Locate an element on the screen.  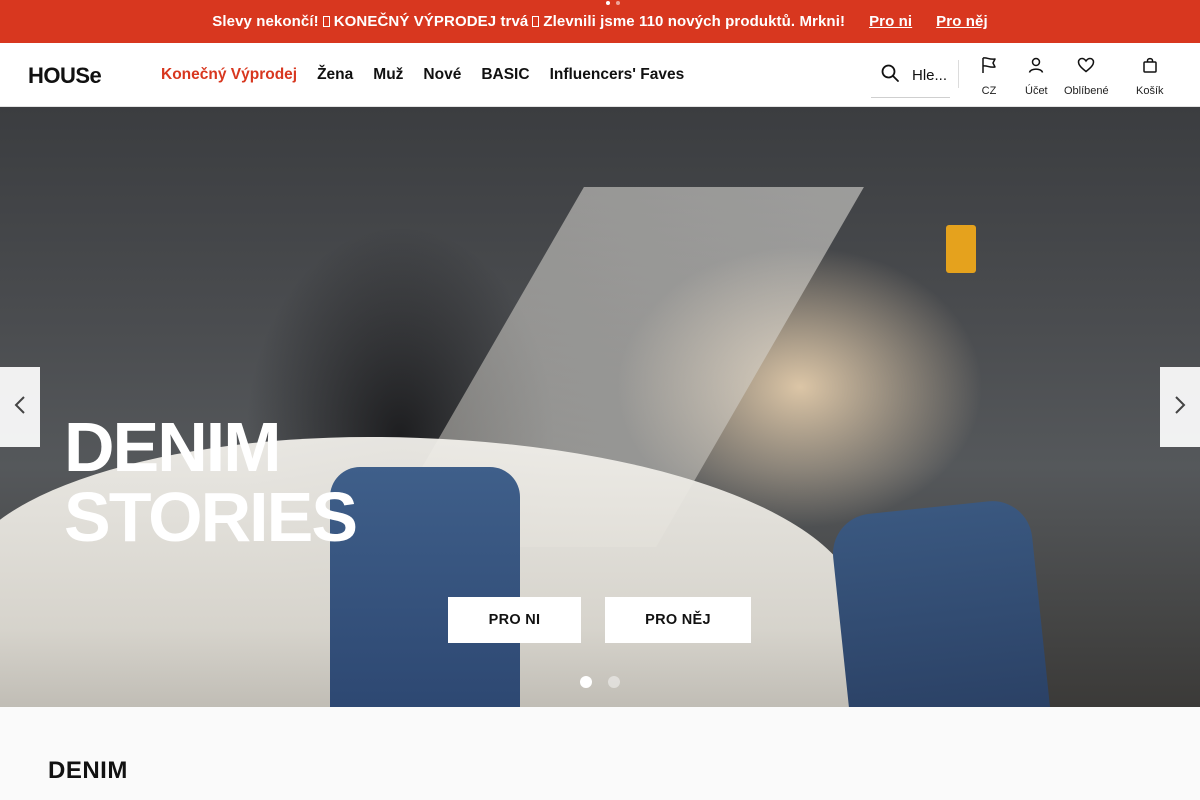
search-box is located at coordinates (911, 76).